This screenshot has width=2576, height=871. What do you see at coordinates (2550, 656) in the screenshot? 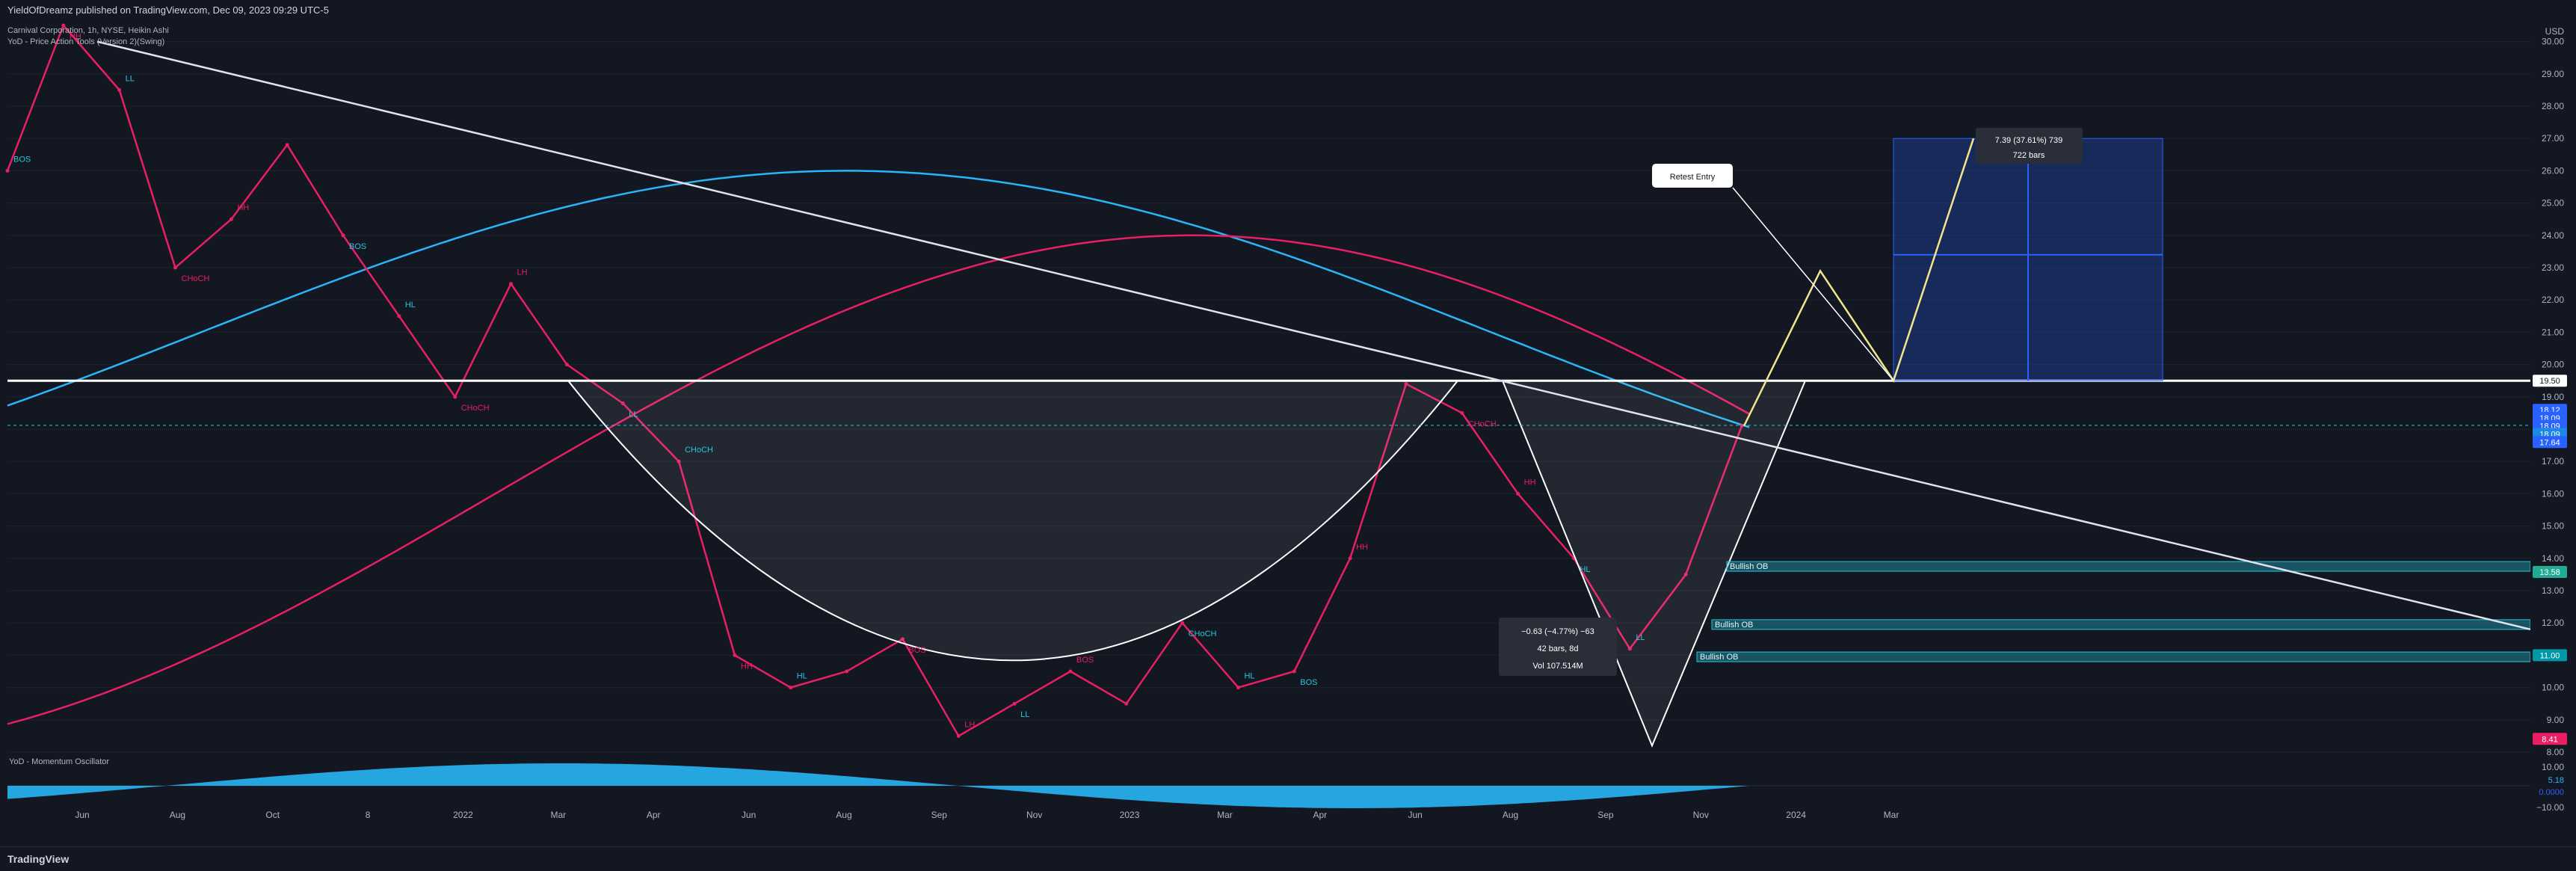
I see `price-label-text: 11.00` at bounding box center [2550, 656].